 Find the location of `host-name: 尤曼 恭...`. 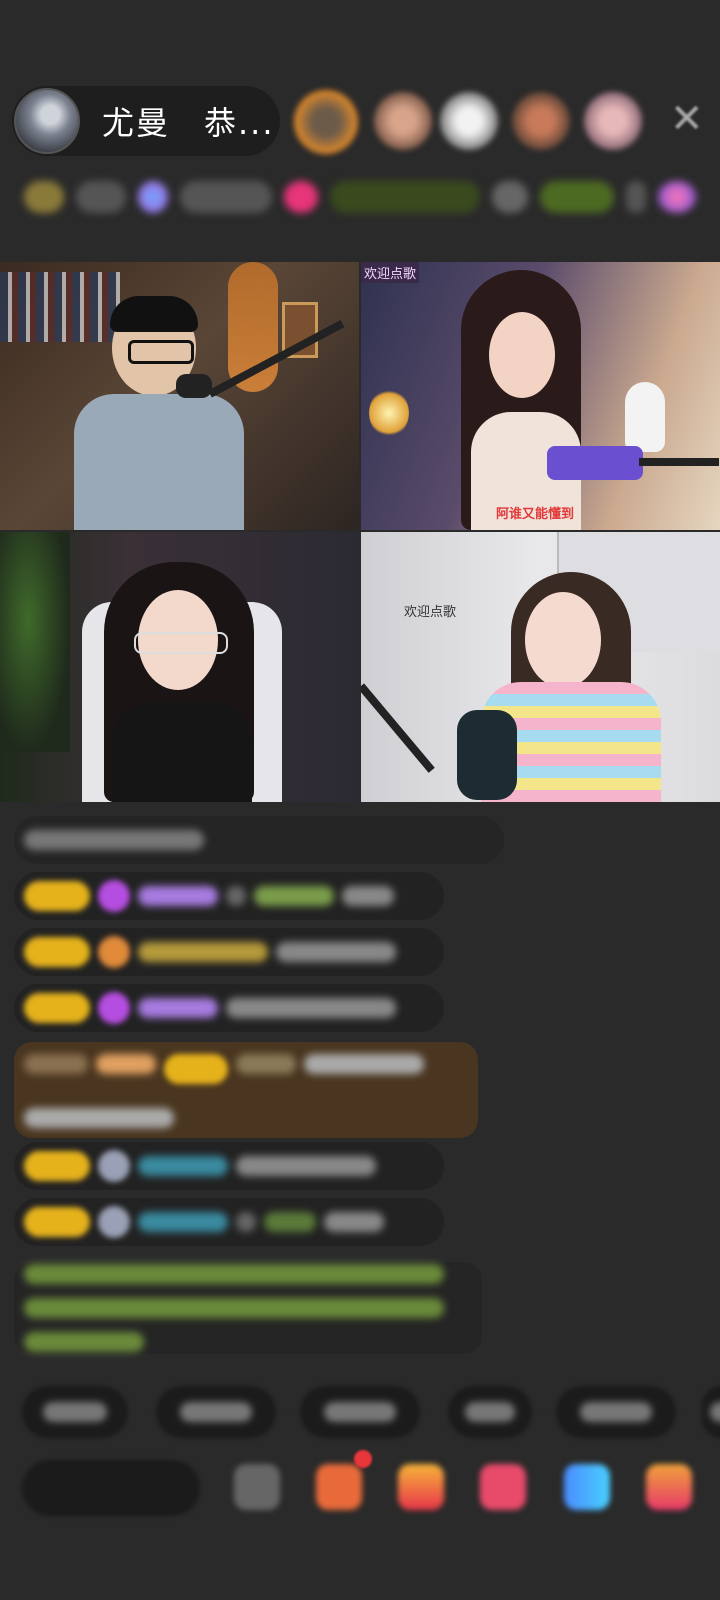

host-name: 尤曼 恭... is located at coordinates (188, 123).